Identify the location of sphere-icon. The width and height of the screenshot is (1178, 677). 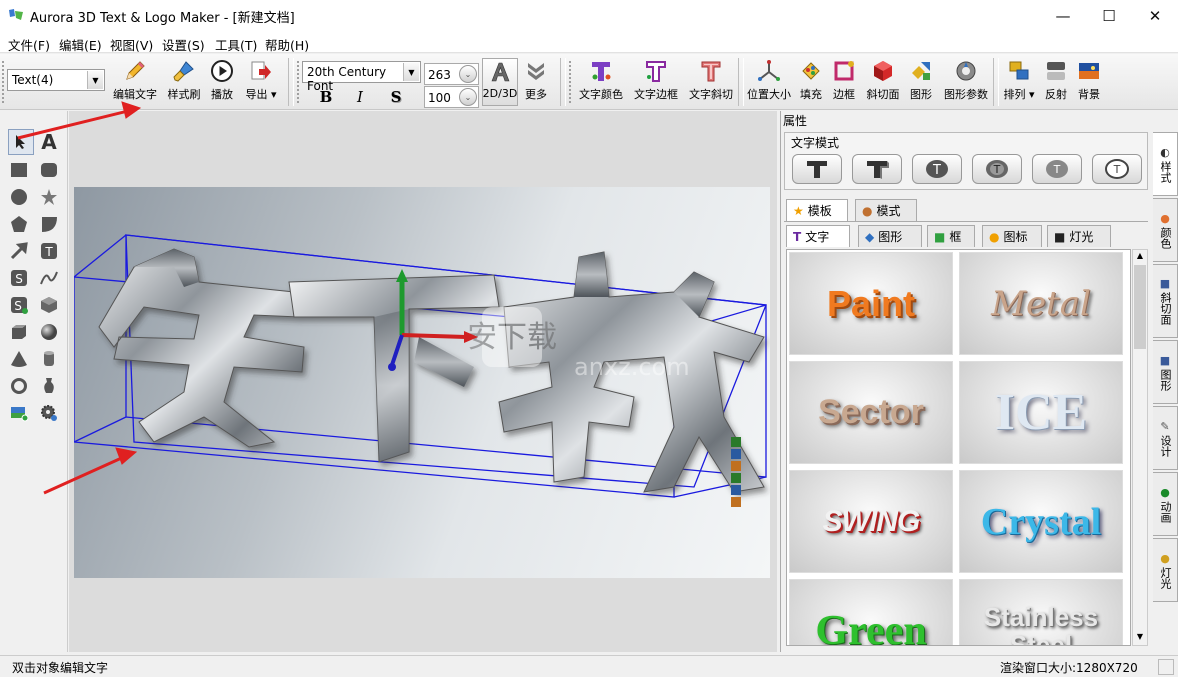
(49, 332).